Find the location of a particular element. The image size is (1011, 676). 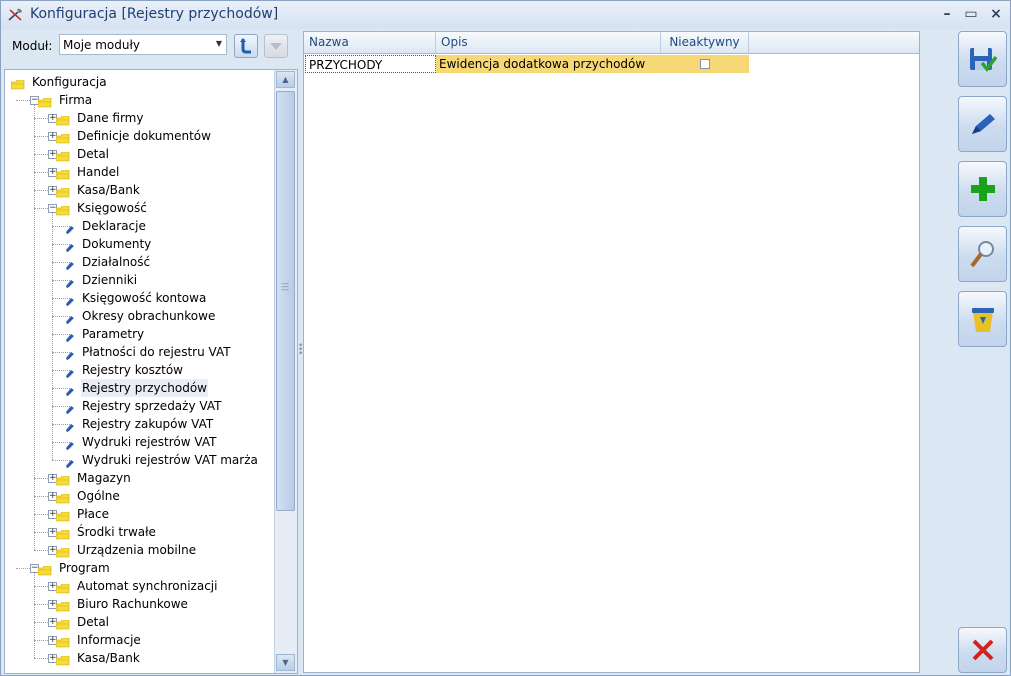

tree-folder: + Ogólne is located at coordinates (139, 496).